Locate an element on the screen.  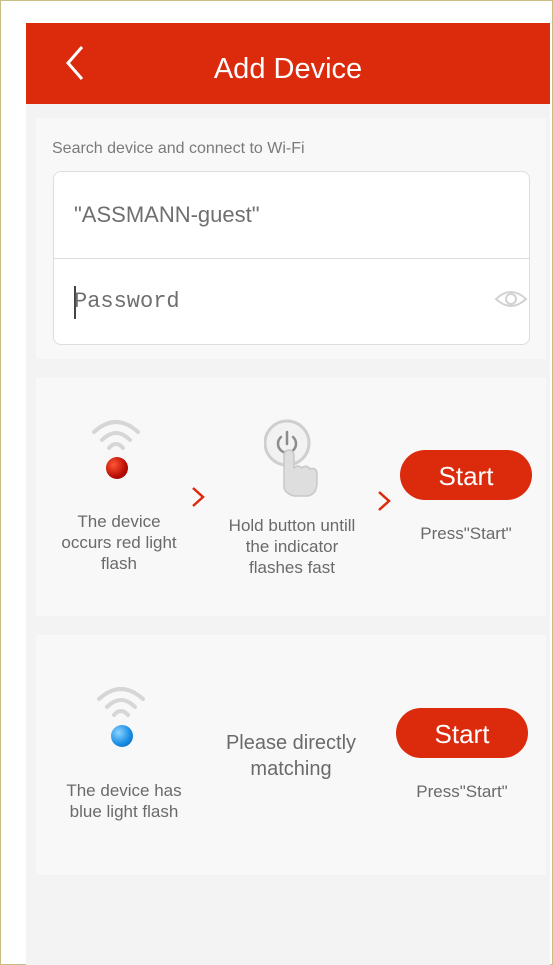
red-indicator-dot is located at coordinates (117, 468).